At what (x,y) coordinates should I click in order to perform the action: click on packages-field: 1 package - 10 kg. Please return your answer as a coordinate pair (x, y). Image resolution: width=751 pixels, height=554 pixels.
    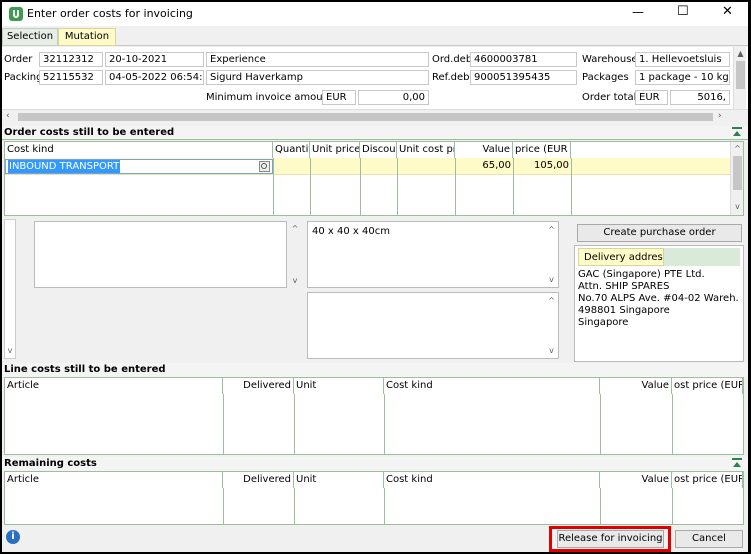
    Looking at the image, I should click on (682, 77).